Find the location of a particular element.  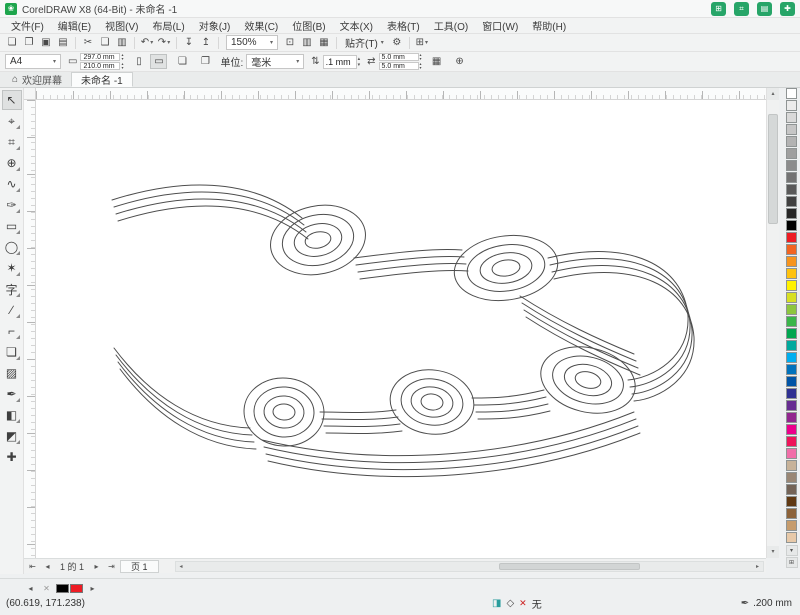

titlebar-action-3-button: ▤ is located at coordinates (764, 8).